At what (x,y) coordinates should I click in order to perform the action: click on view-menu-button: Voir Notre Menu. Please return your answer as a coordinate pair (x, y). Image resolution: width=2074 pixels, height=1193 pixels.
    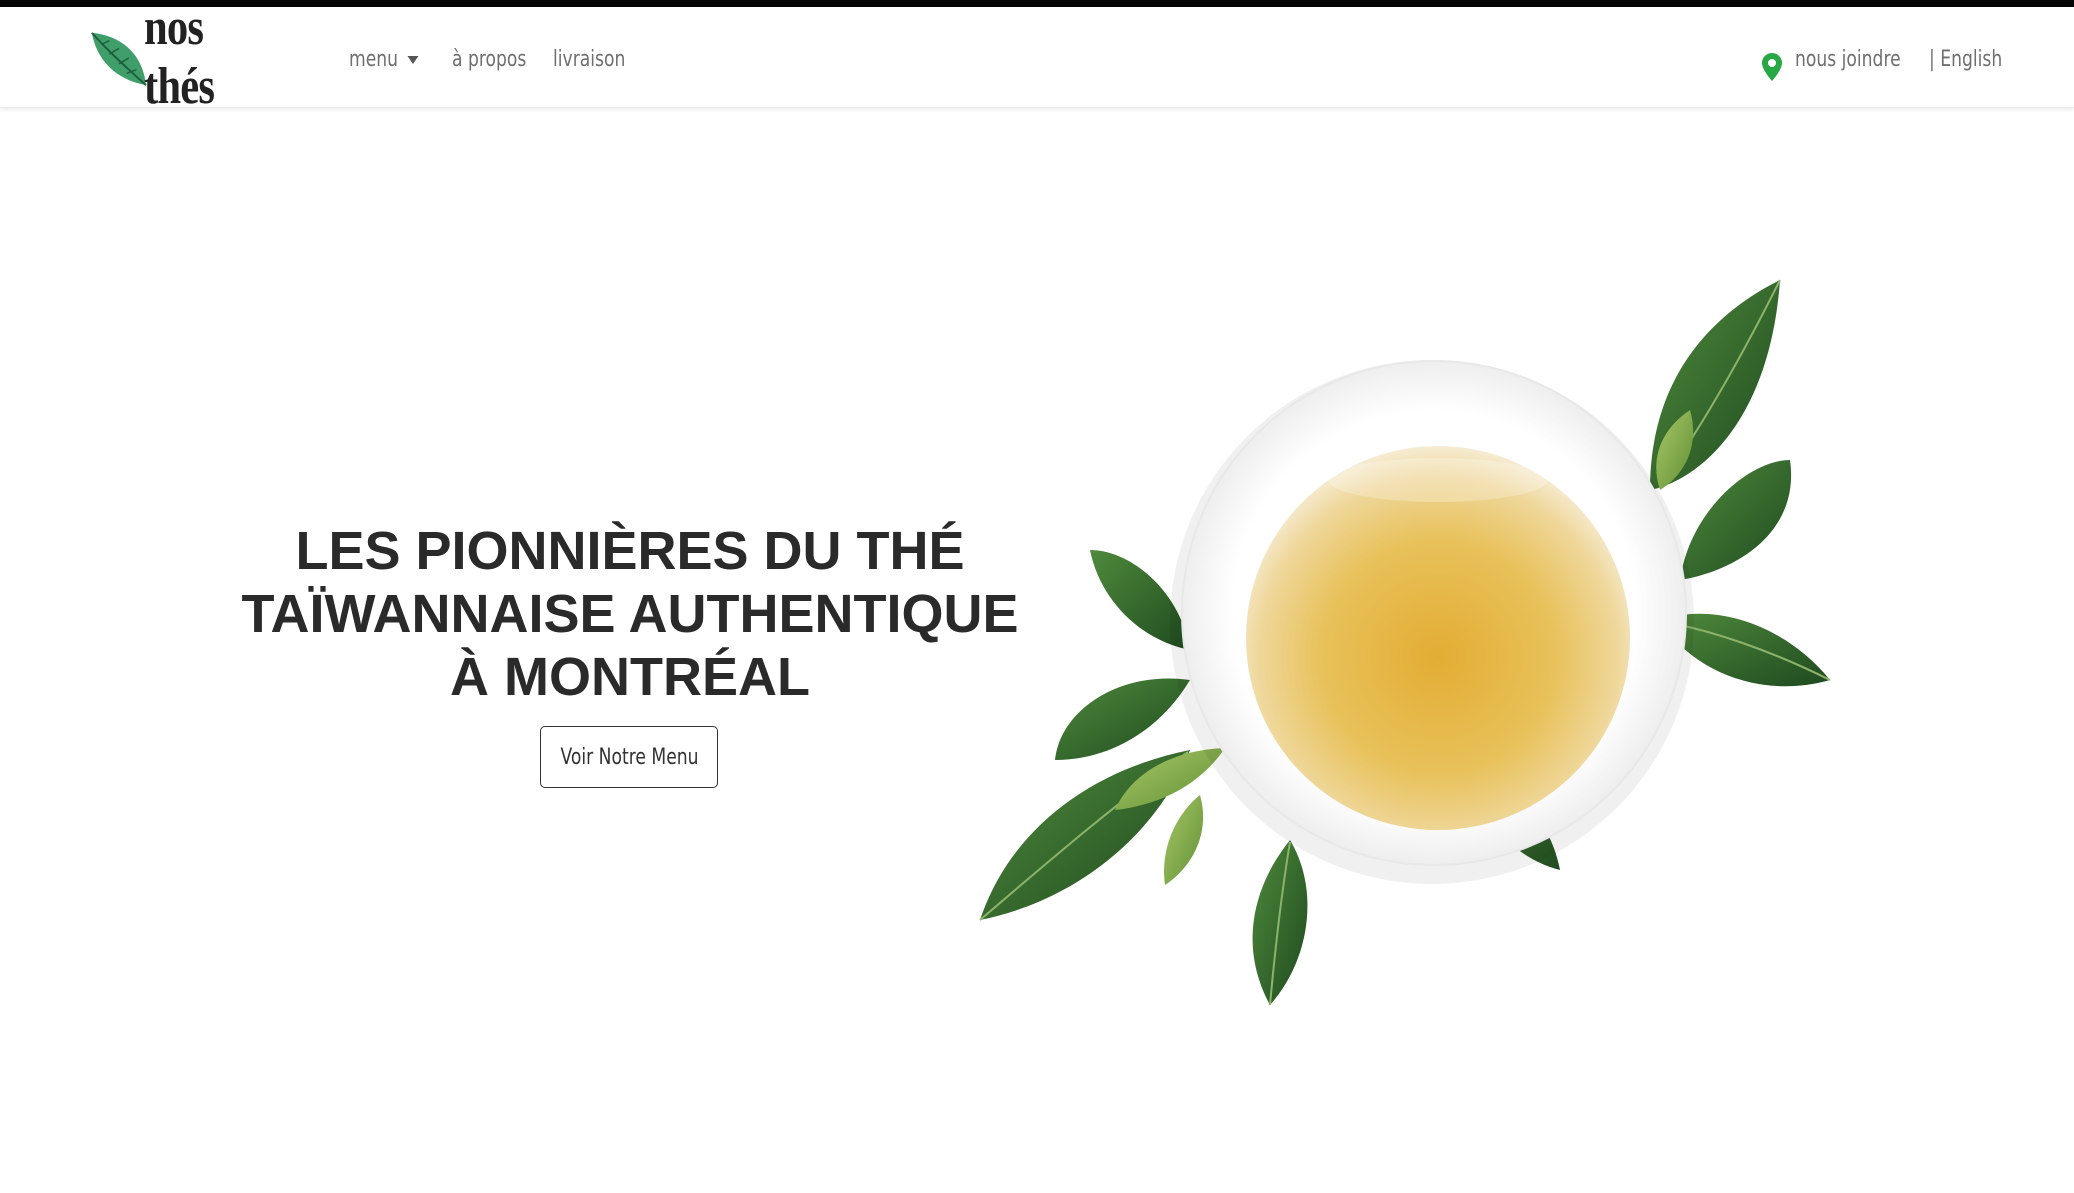
    Looking at the image, I should click on (629, 757).